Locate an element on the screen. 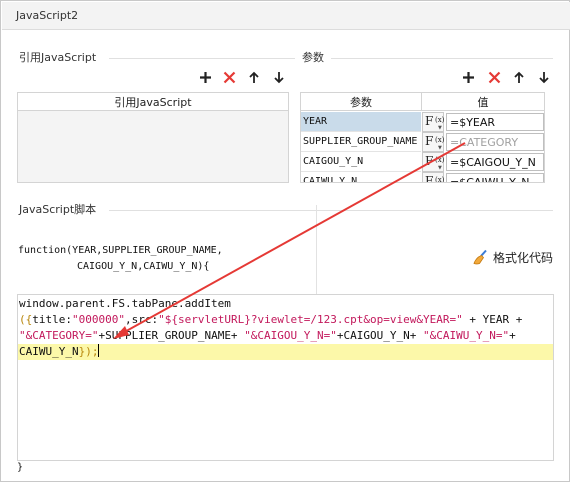 Image resolution: width=570 pixels, height=482 pixels. param-name-cell: YEAR is located at coordinates (361, 122).